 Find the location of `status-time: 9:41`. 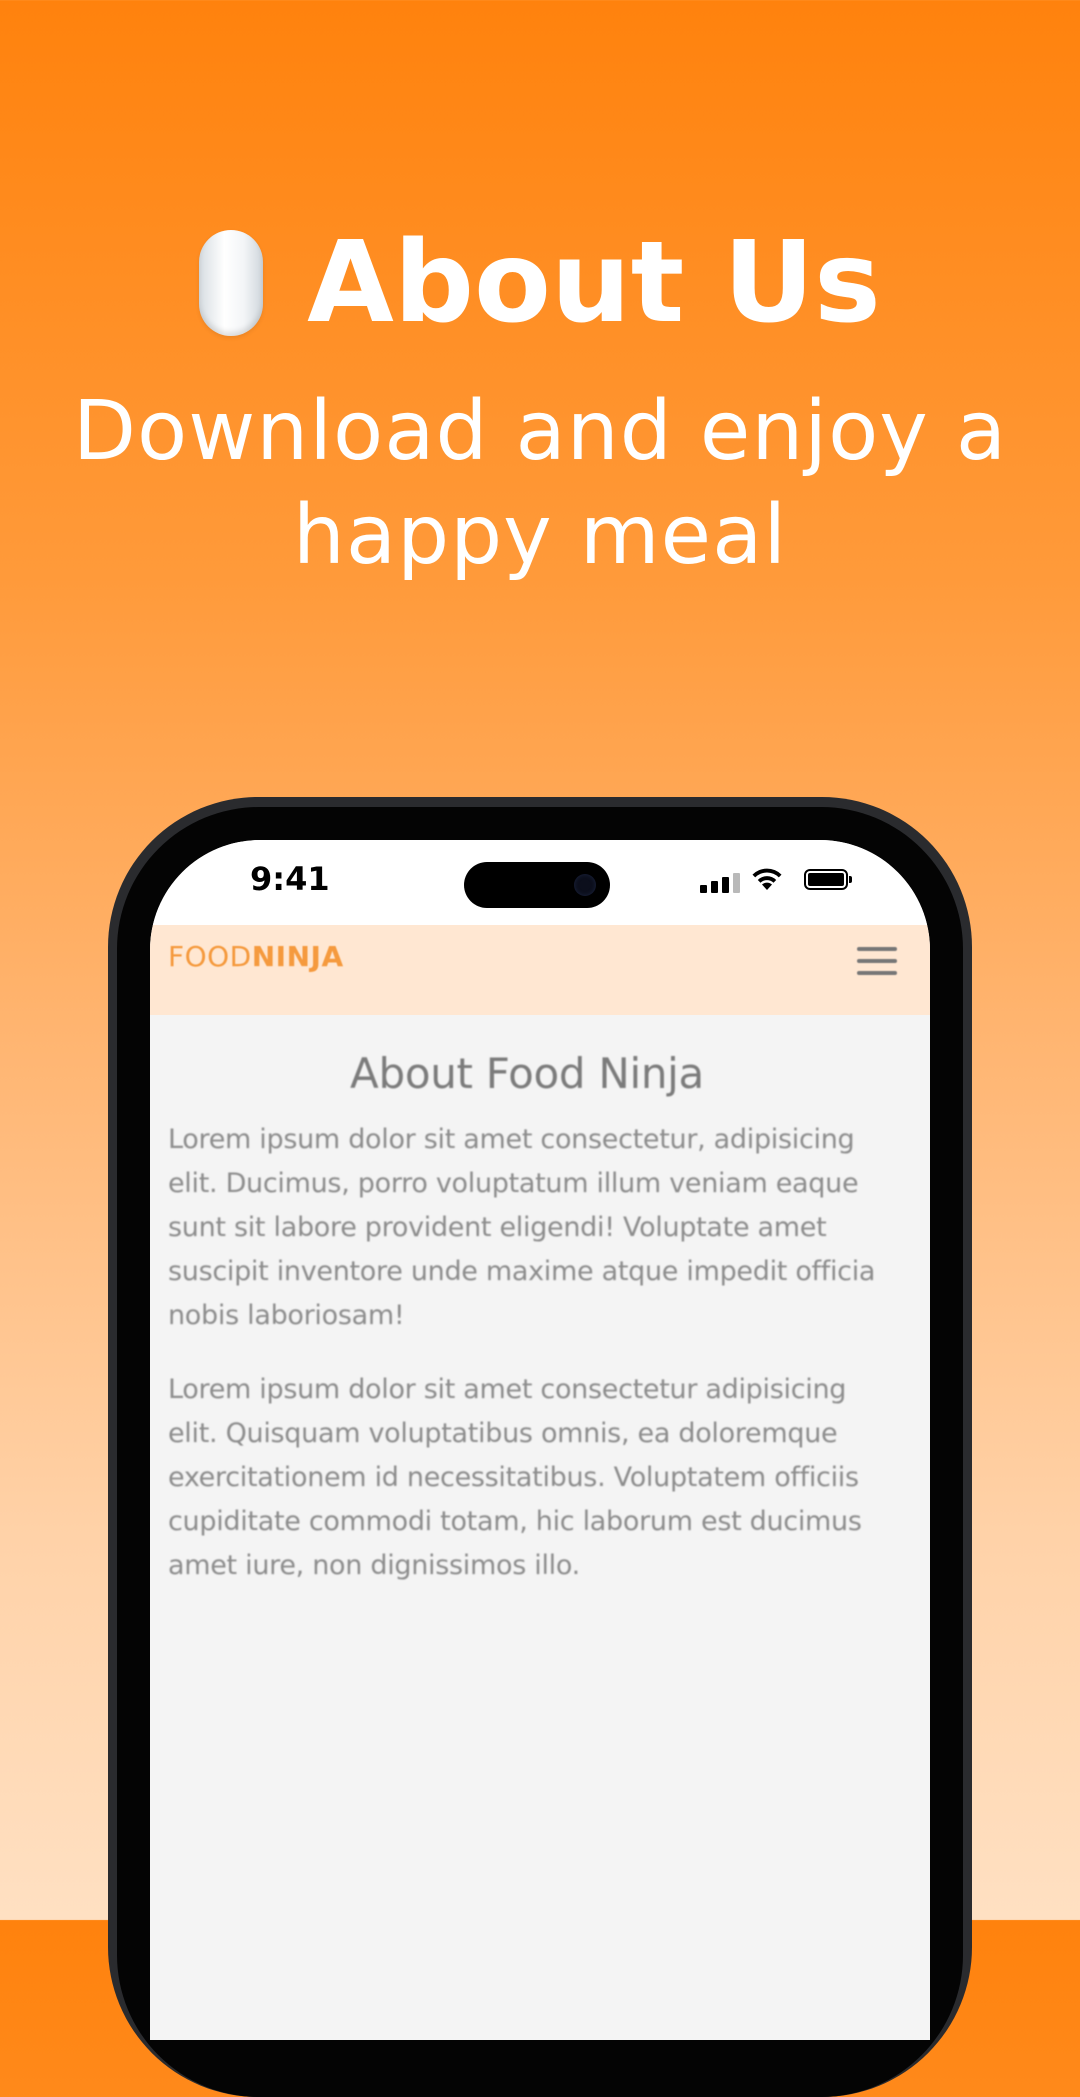

status-time: 9:41 is located at coordinates (290, 879).